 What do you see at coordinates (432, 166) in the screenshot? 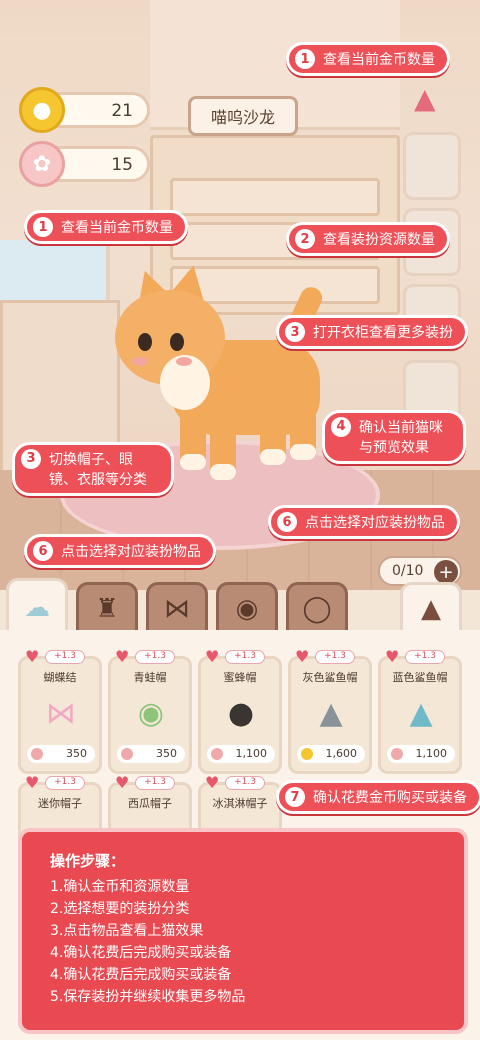
I see `wardrobe-slot` at bounding box center [432, 166].